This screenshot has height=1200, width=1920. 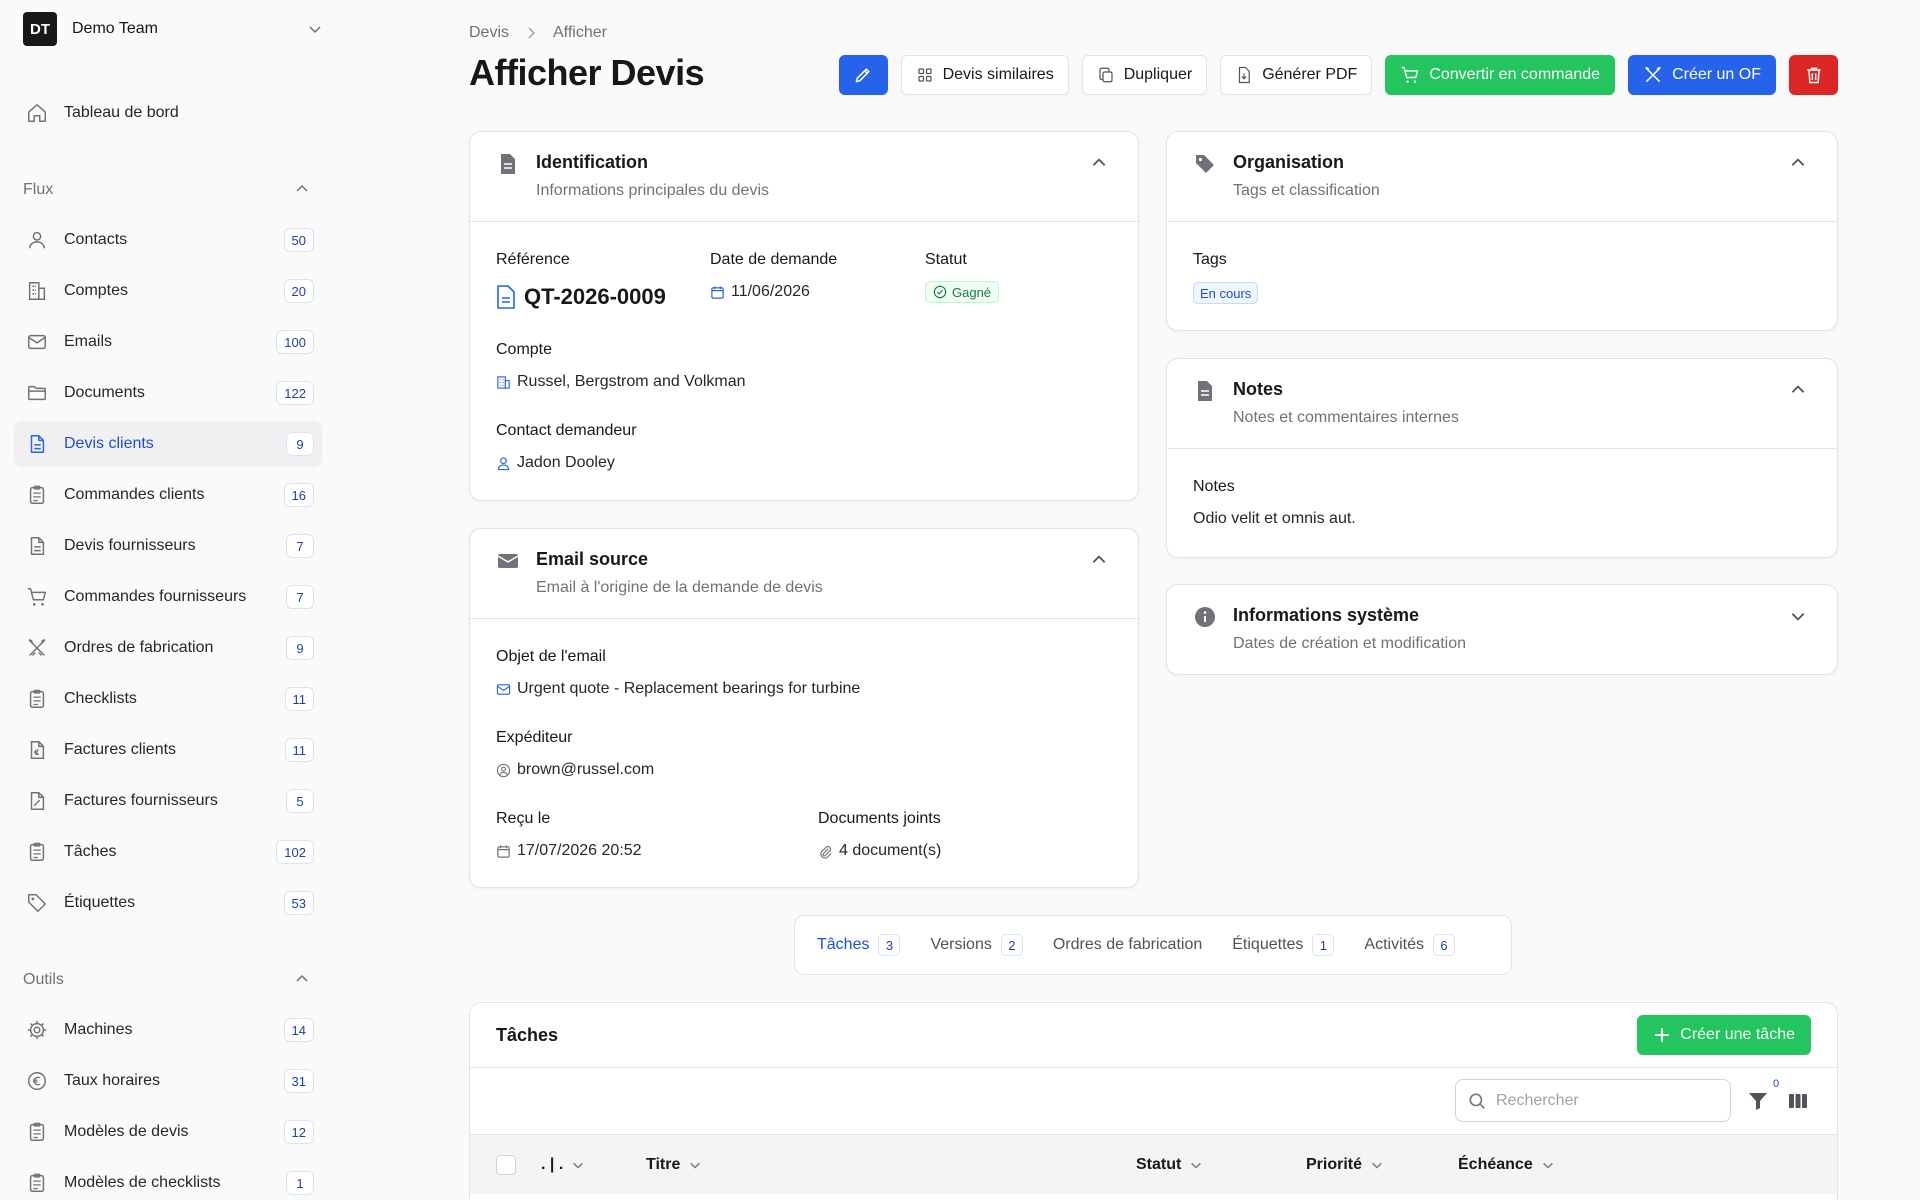 I want to click on sidebar-item-modeles-de-checklists: Modèles de checklists 1, so click(x=168, y=1180).